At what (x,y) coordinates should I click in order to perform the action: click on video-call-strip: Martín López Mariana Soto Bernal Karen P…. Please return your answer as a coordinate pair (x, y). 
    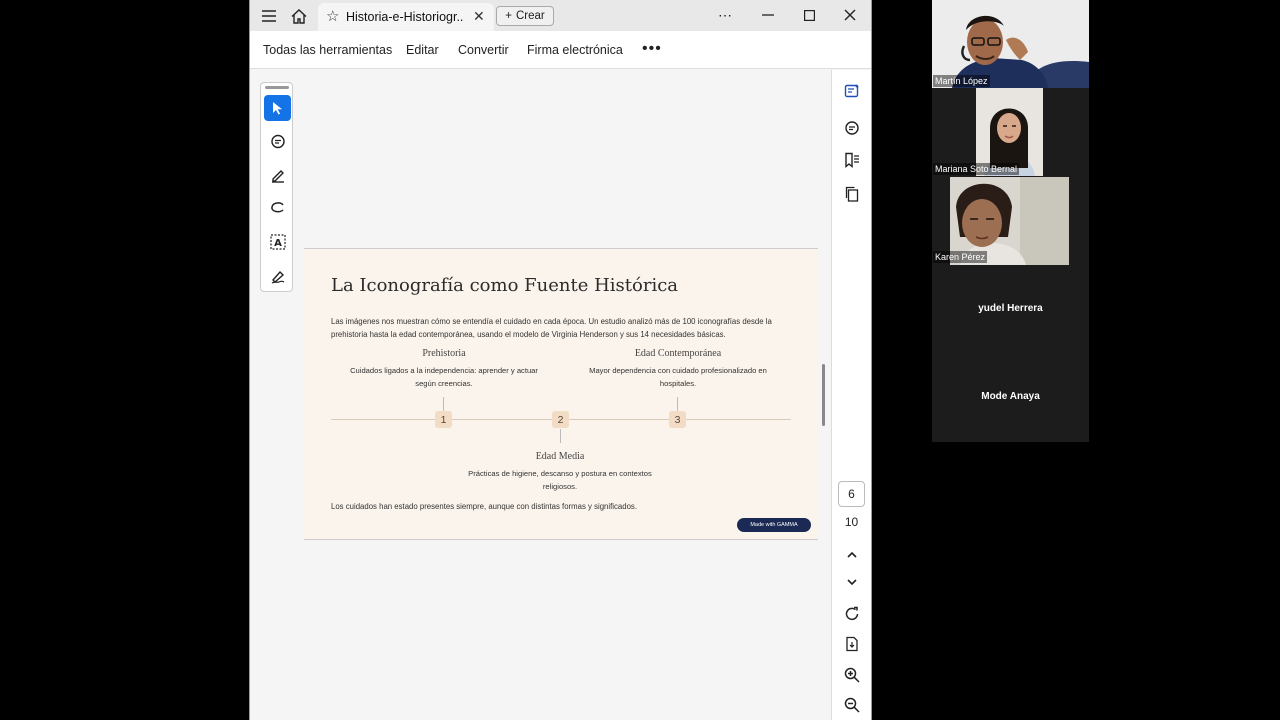
    Looking at the image, I should click on (1010, 221).